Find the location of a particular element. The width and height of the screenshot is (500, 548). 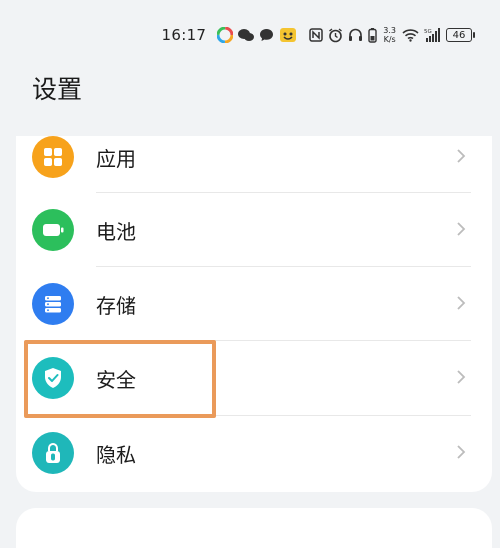

apps-grid-icon is located at coordinates (53, 157).